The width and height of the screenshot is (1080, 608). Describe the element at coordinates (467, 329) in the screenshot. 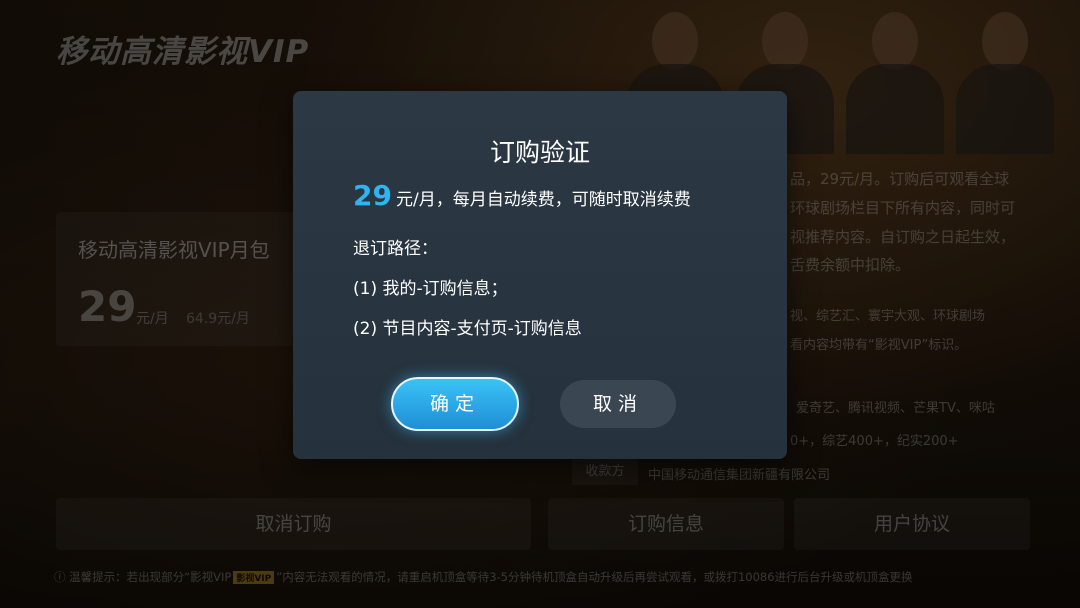

I see `unsubscribe-route-2: (2) 节目内容-支付页-订购信息` at that location.